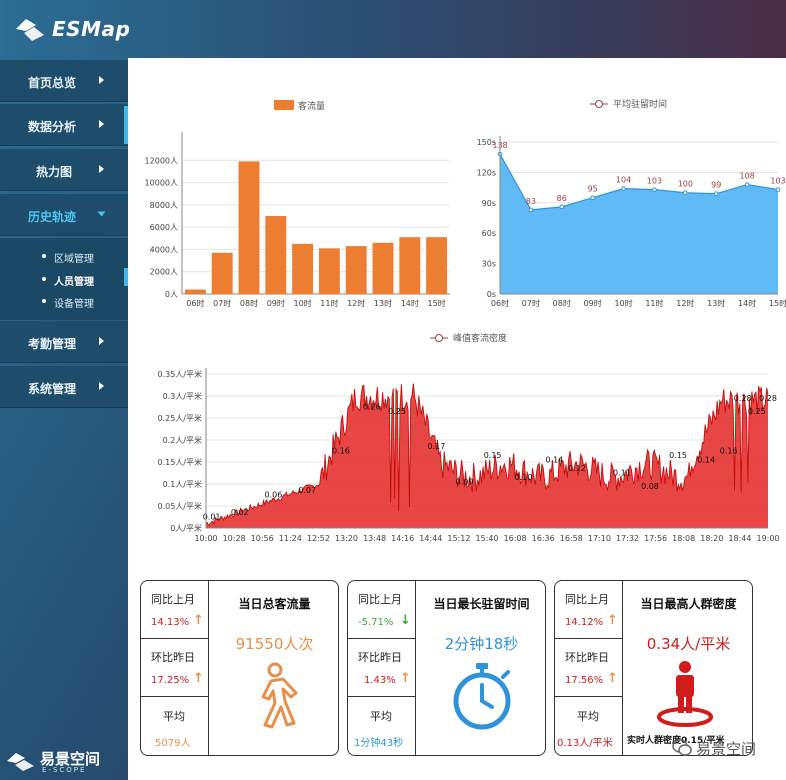 This screenshot has width=786, height=780. Describe the element at coordinates (182, 396) in the screenshot. I see `y-tick-label: 0.3人/平米` at that location.